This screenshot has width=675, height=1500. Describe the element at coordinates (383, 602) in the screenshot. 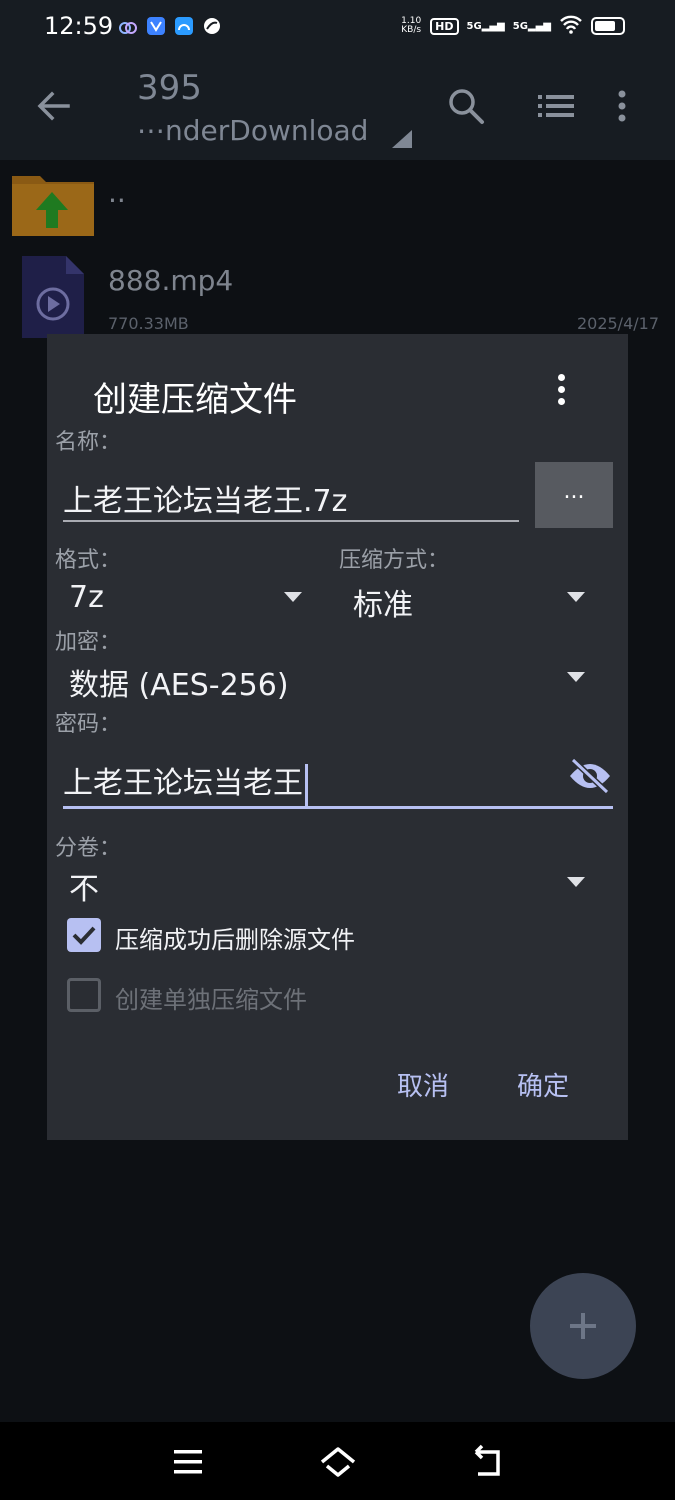

I see `method-select: 标准` at that location.